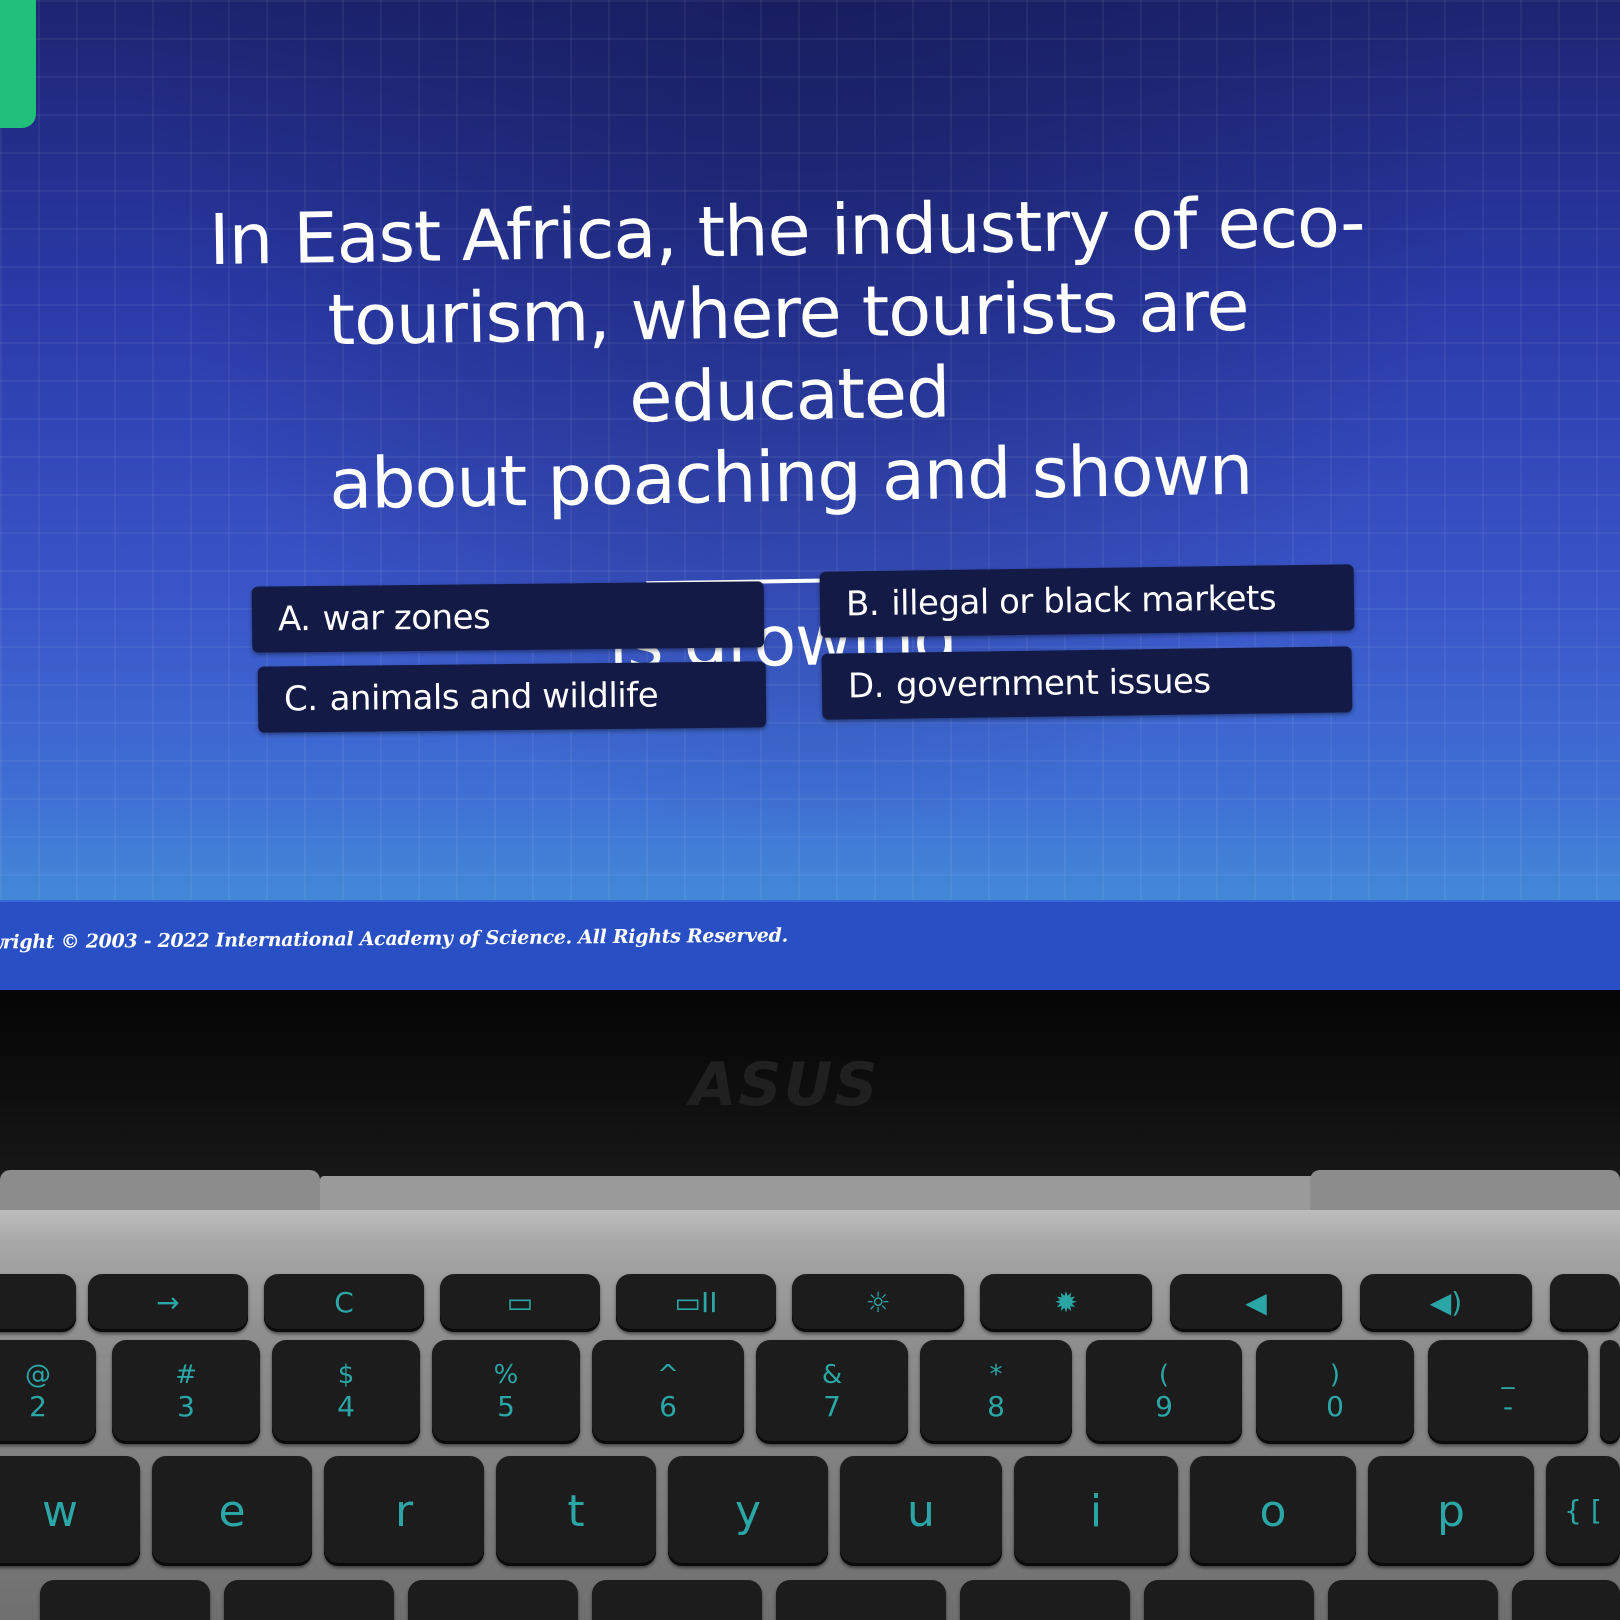  Describe the element at coordinates (494, 697) in the screenshot. I see `answer-text: animals and wildlife` at that location.